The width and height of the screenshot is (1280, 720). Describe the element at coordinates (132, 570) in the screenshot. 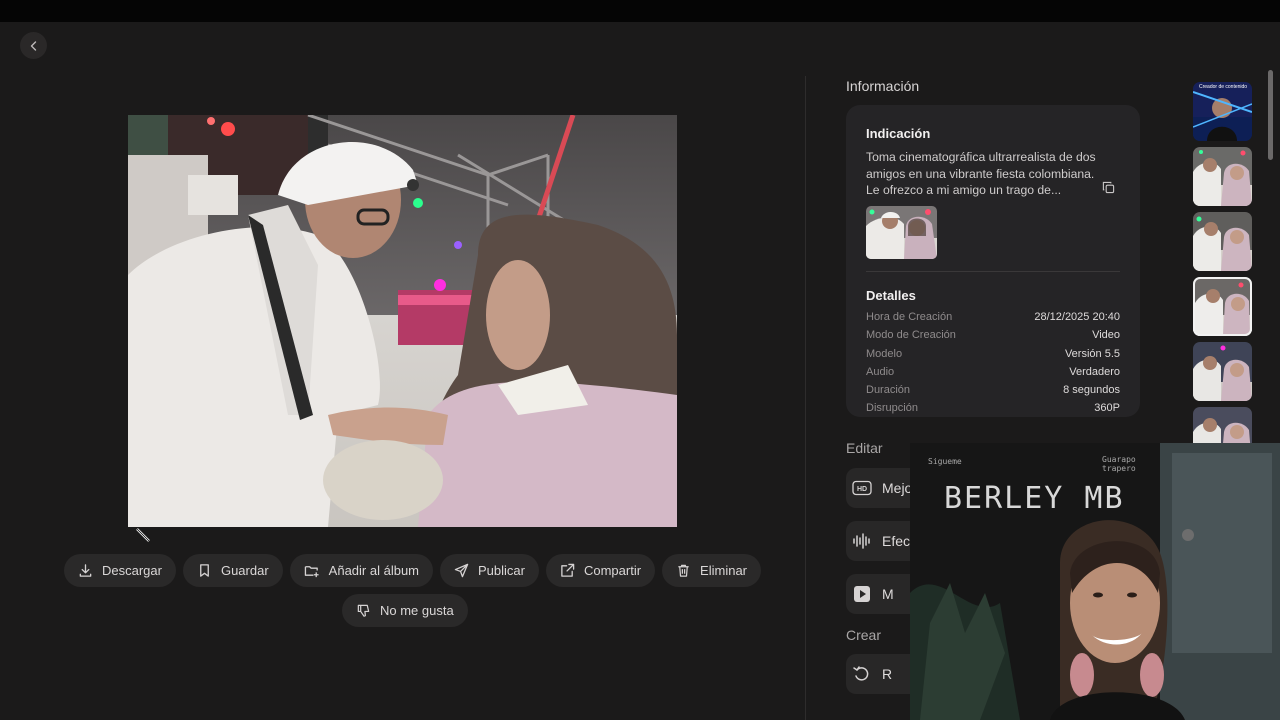

I see `download-label: Descargar` at that location.